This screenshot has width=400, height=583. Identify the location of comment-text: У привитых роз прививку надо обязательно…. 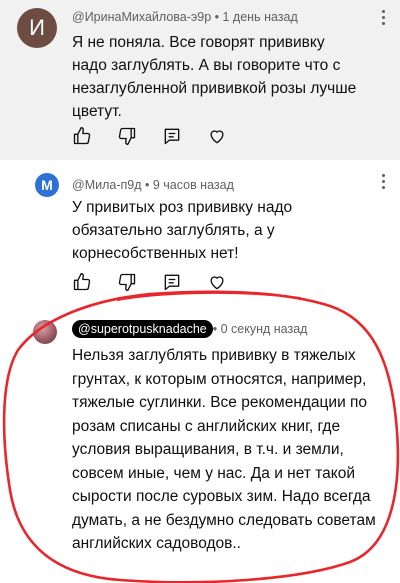
(182, 230).